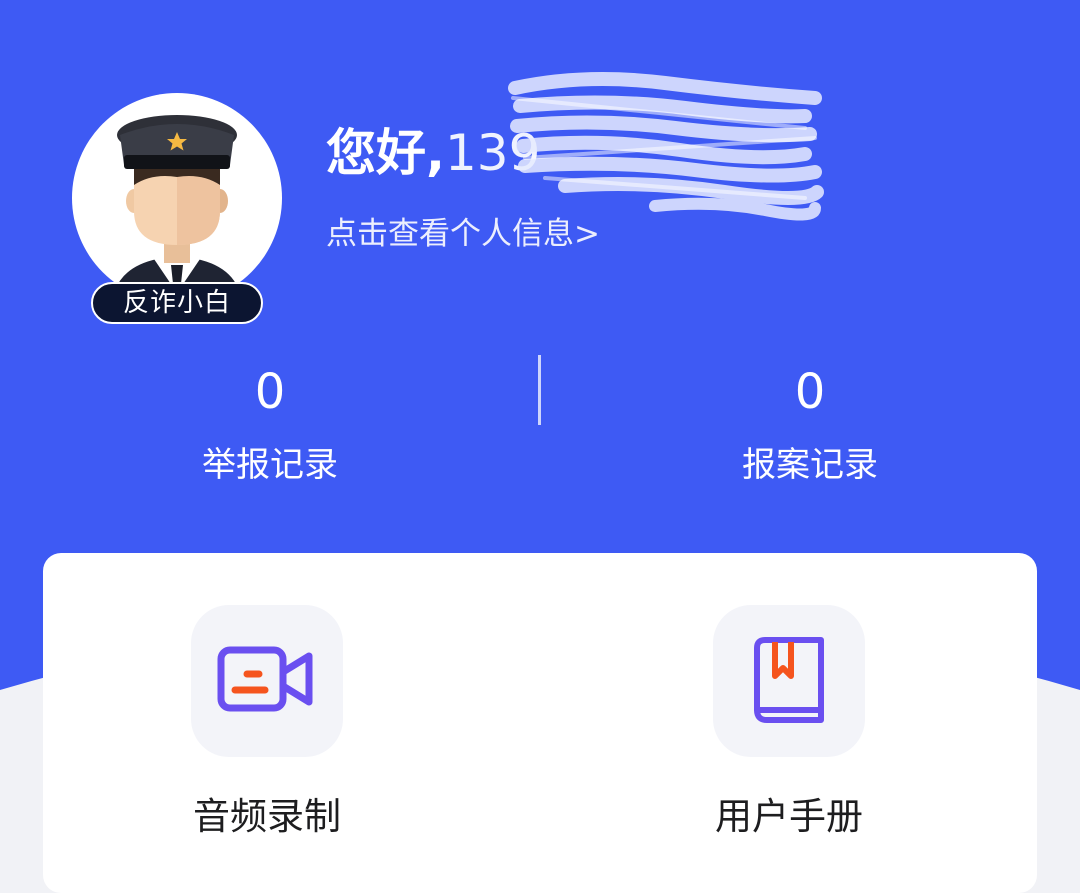 This screenshot has height=893, width=1080. I want to click on police-officer-avatar-icon, so click(177, 209).